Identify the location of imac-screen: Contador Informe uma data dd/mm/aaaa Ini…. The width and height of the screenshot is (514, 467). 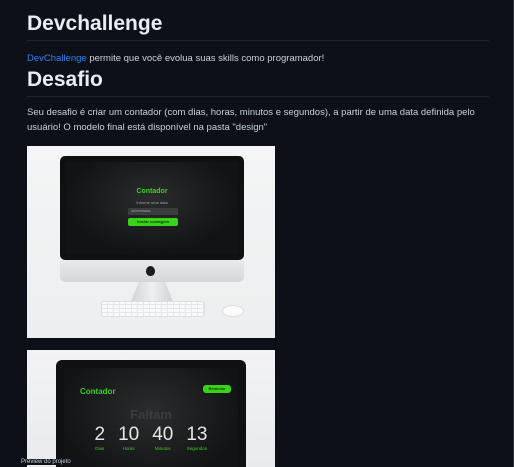
(152, 208).